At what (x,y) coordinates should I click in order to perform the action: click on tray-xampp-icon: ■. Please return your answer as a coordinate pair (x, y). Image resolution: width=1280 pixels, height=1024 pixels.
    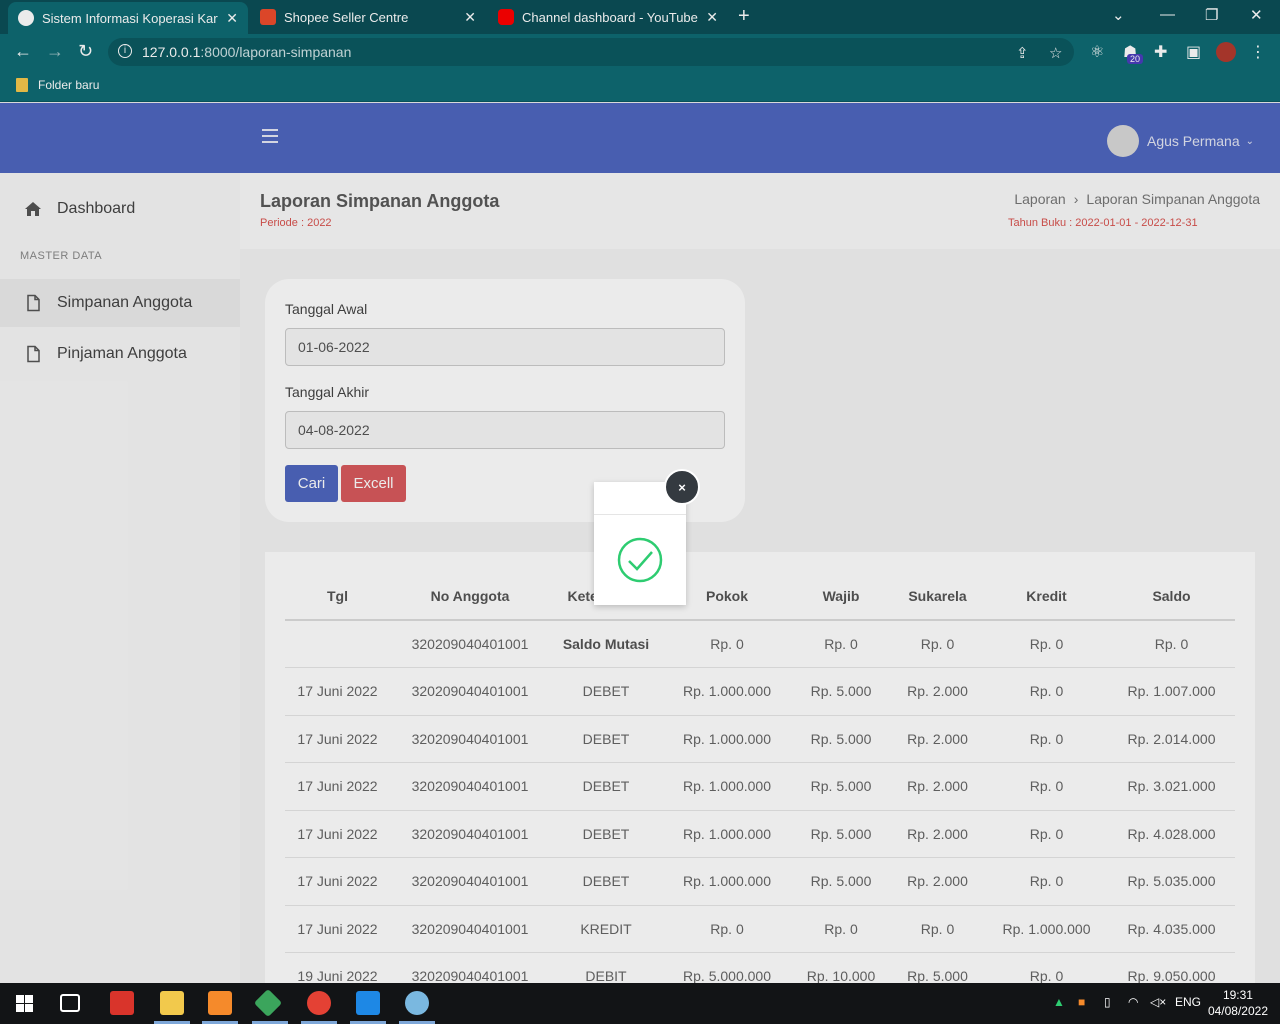
    Looking at the image, I should click on (1081, 1002).